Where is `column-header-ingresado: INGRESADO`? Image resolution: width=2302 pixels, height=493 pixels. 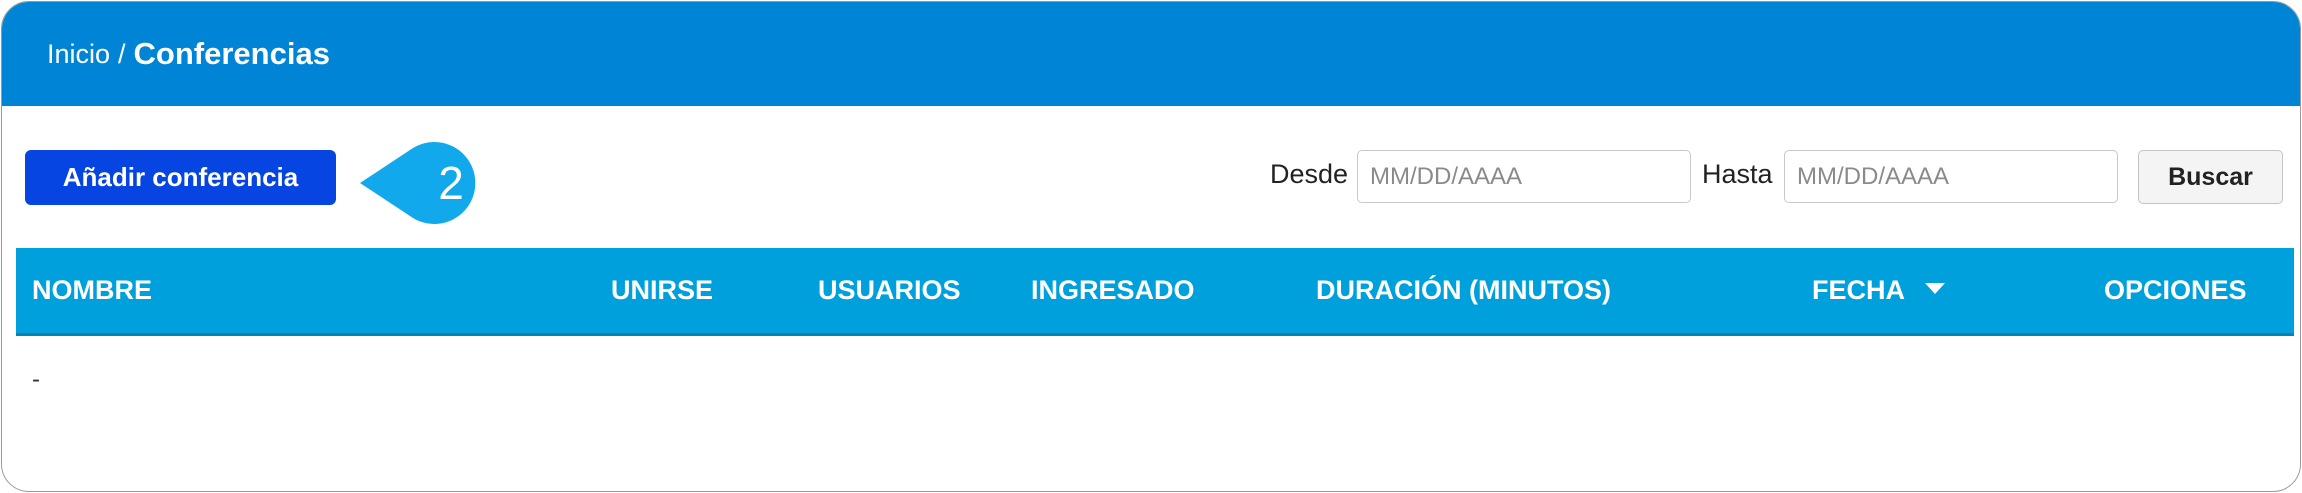
column-header-ingresado: INGRESADO is located at coordinates (1113, 290).